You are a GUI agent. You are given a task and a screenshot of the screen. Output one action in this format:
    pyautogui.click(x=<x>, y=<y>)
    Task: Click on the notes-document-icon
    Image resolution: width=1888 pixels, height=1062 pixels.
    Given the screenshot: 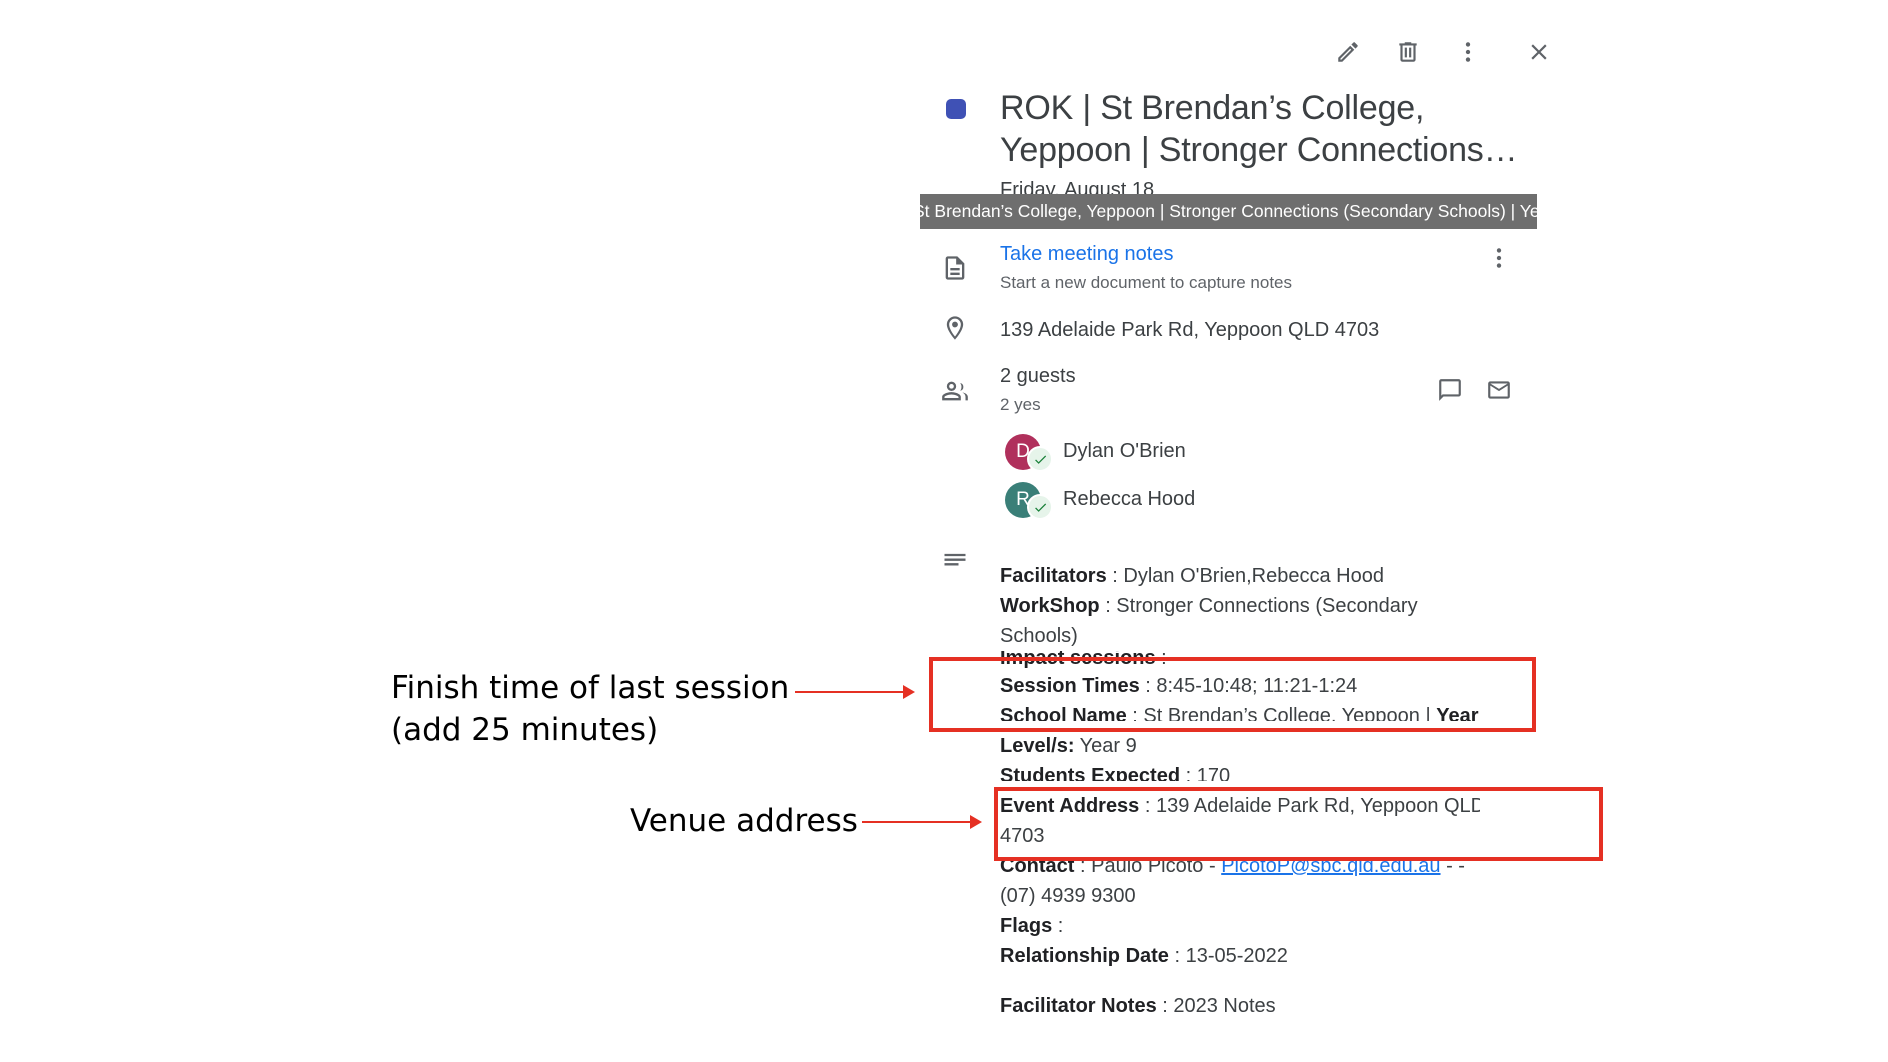 What is the action you would take?
    pyautogui.click(x=955, y=268)
    